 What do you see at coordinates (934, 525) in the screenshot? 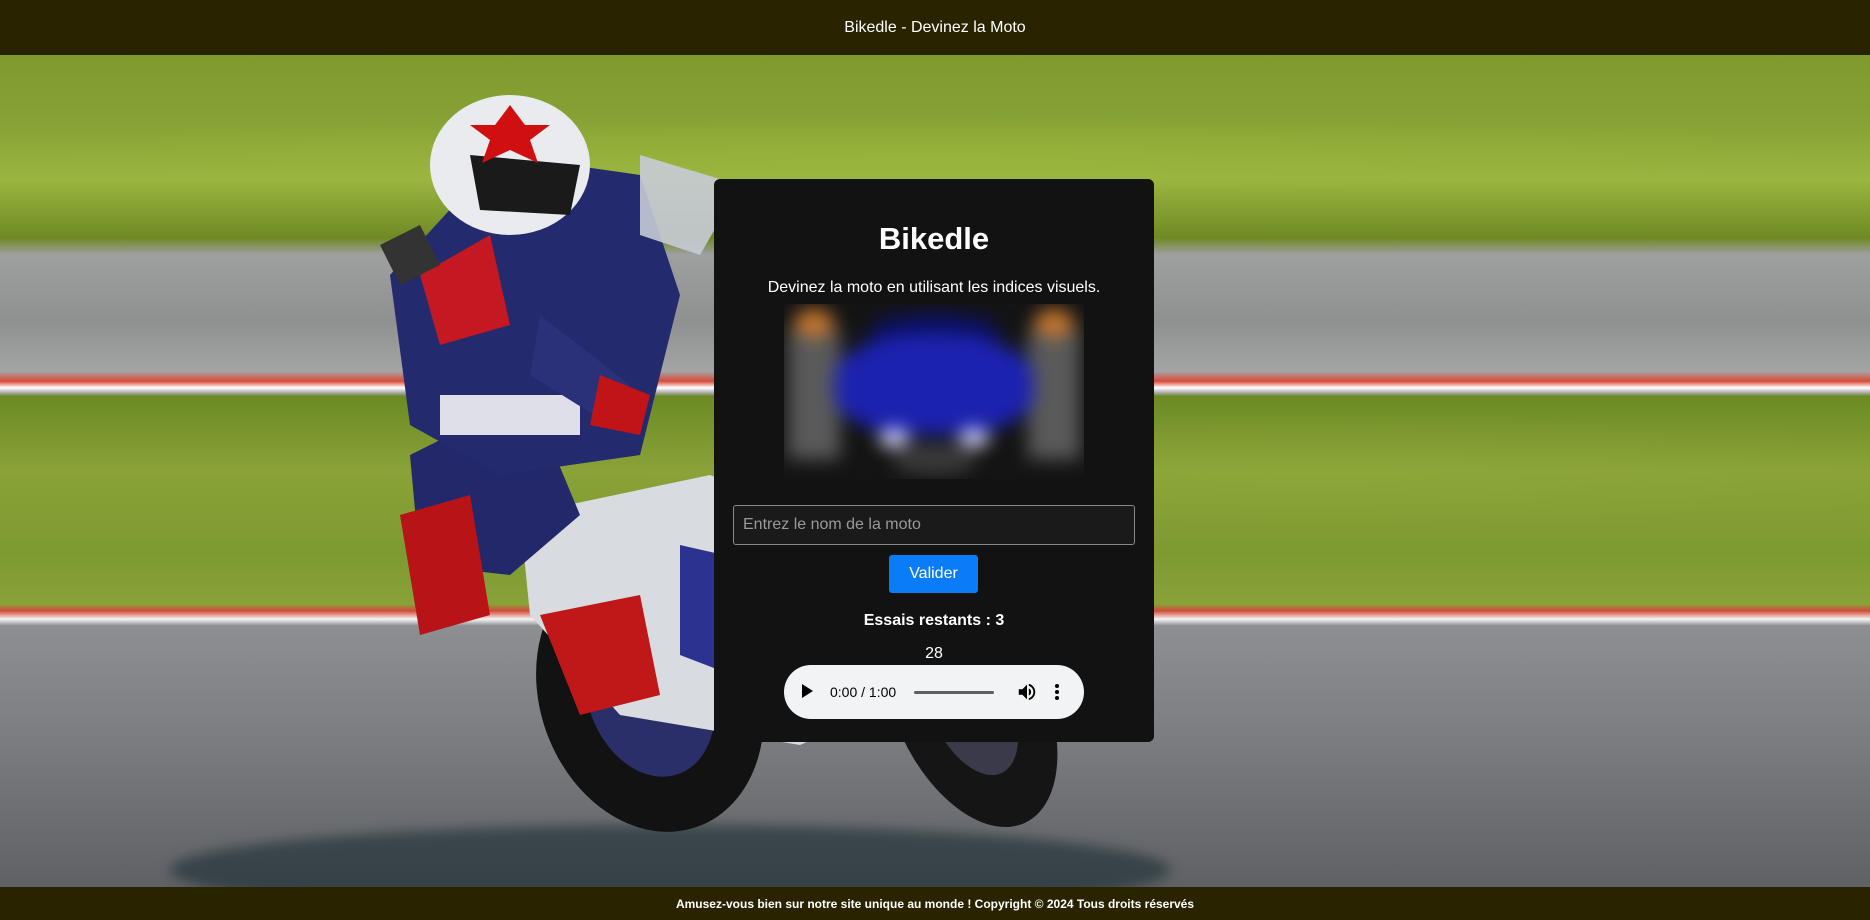
I see `motorcycle-name-input` at bounding box center [934, 525].